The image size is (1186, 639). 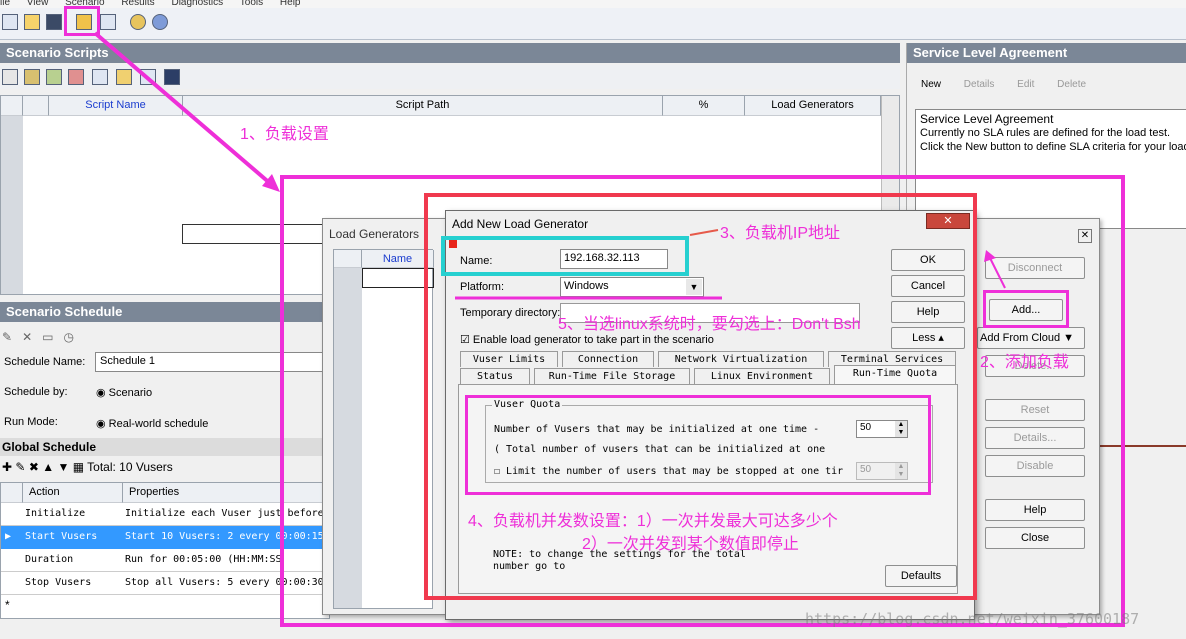 I want to click on watermark: https://blog.csdn.net/weixin_37600187, so click(x=972, y=619).